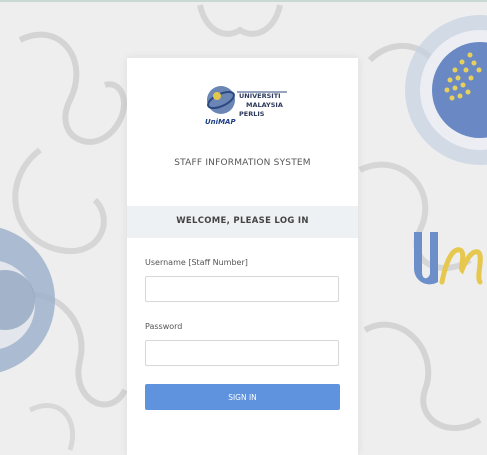 This screenshot has width=487, height=455. What do you see at coordinates (264, 105) in the screenshot?
I see `logo-text-malaysia: MALAYSIA` at bounding box center [264, 105].